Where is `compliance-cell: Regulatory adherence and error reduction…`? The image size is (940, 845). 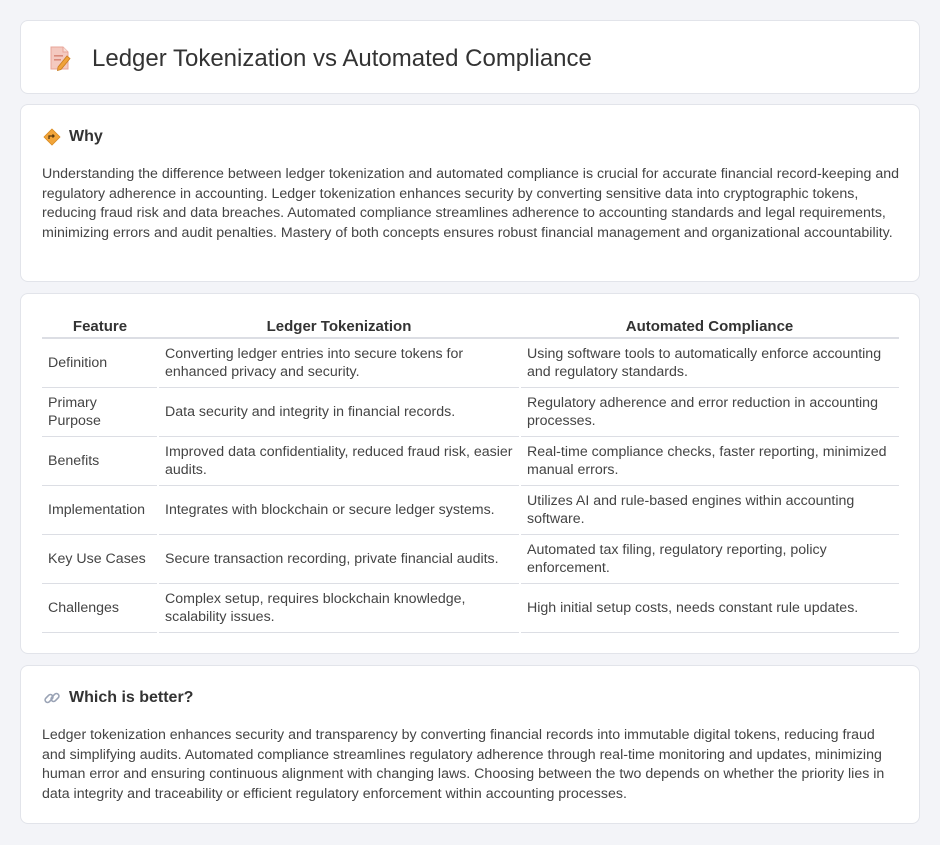
compliance-cell: Regulatory adherence and error reduction… is located at coordinates (709, 412).